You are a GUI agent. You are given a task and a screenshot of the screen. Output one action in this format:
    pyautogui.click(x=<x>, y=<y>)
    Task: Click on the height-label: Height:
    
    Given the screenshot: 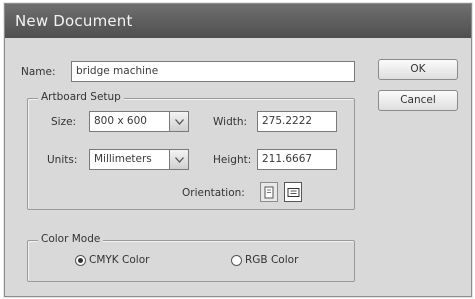 What is the action you would take?
    pyautogui.click(x=232, y=160)
    